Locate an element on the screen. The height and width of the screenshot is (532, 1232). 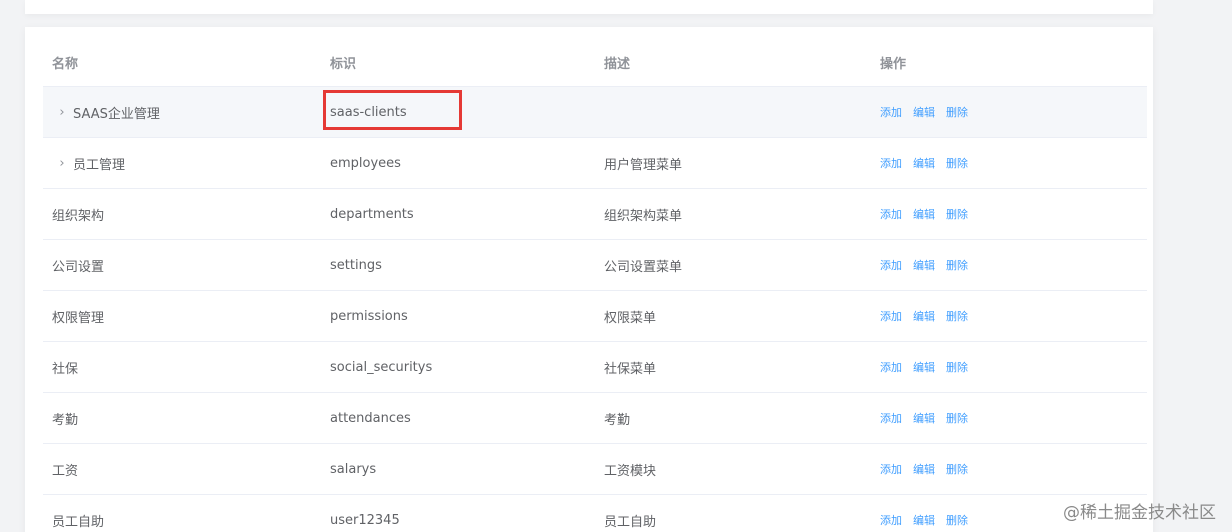
row-description: 工资模块 is located at coordinates (630, 471).